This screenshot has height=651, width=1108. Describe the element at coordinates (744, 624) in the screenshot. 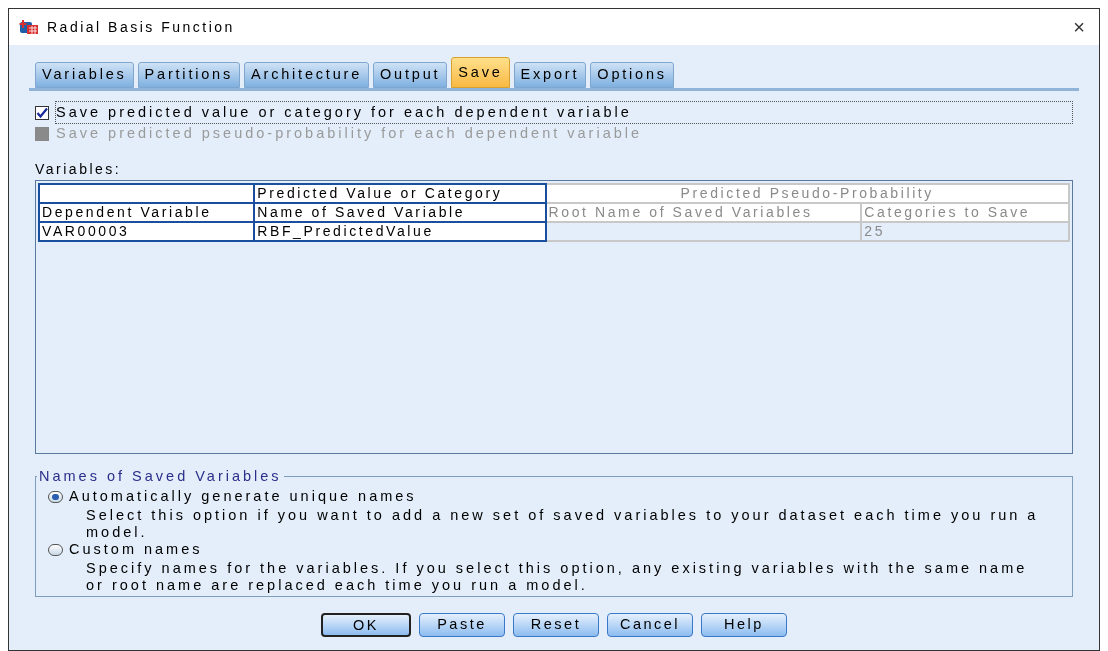

I see `dialog-button: Help` at that location.